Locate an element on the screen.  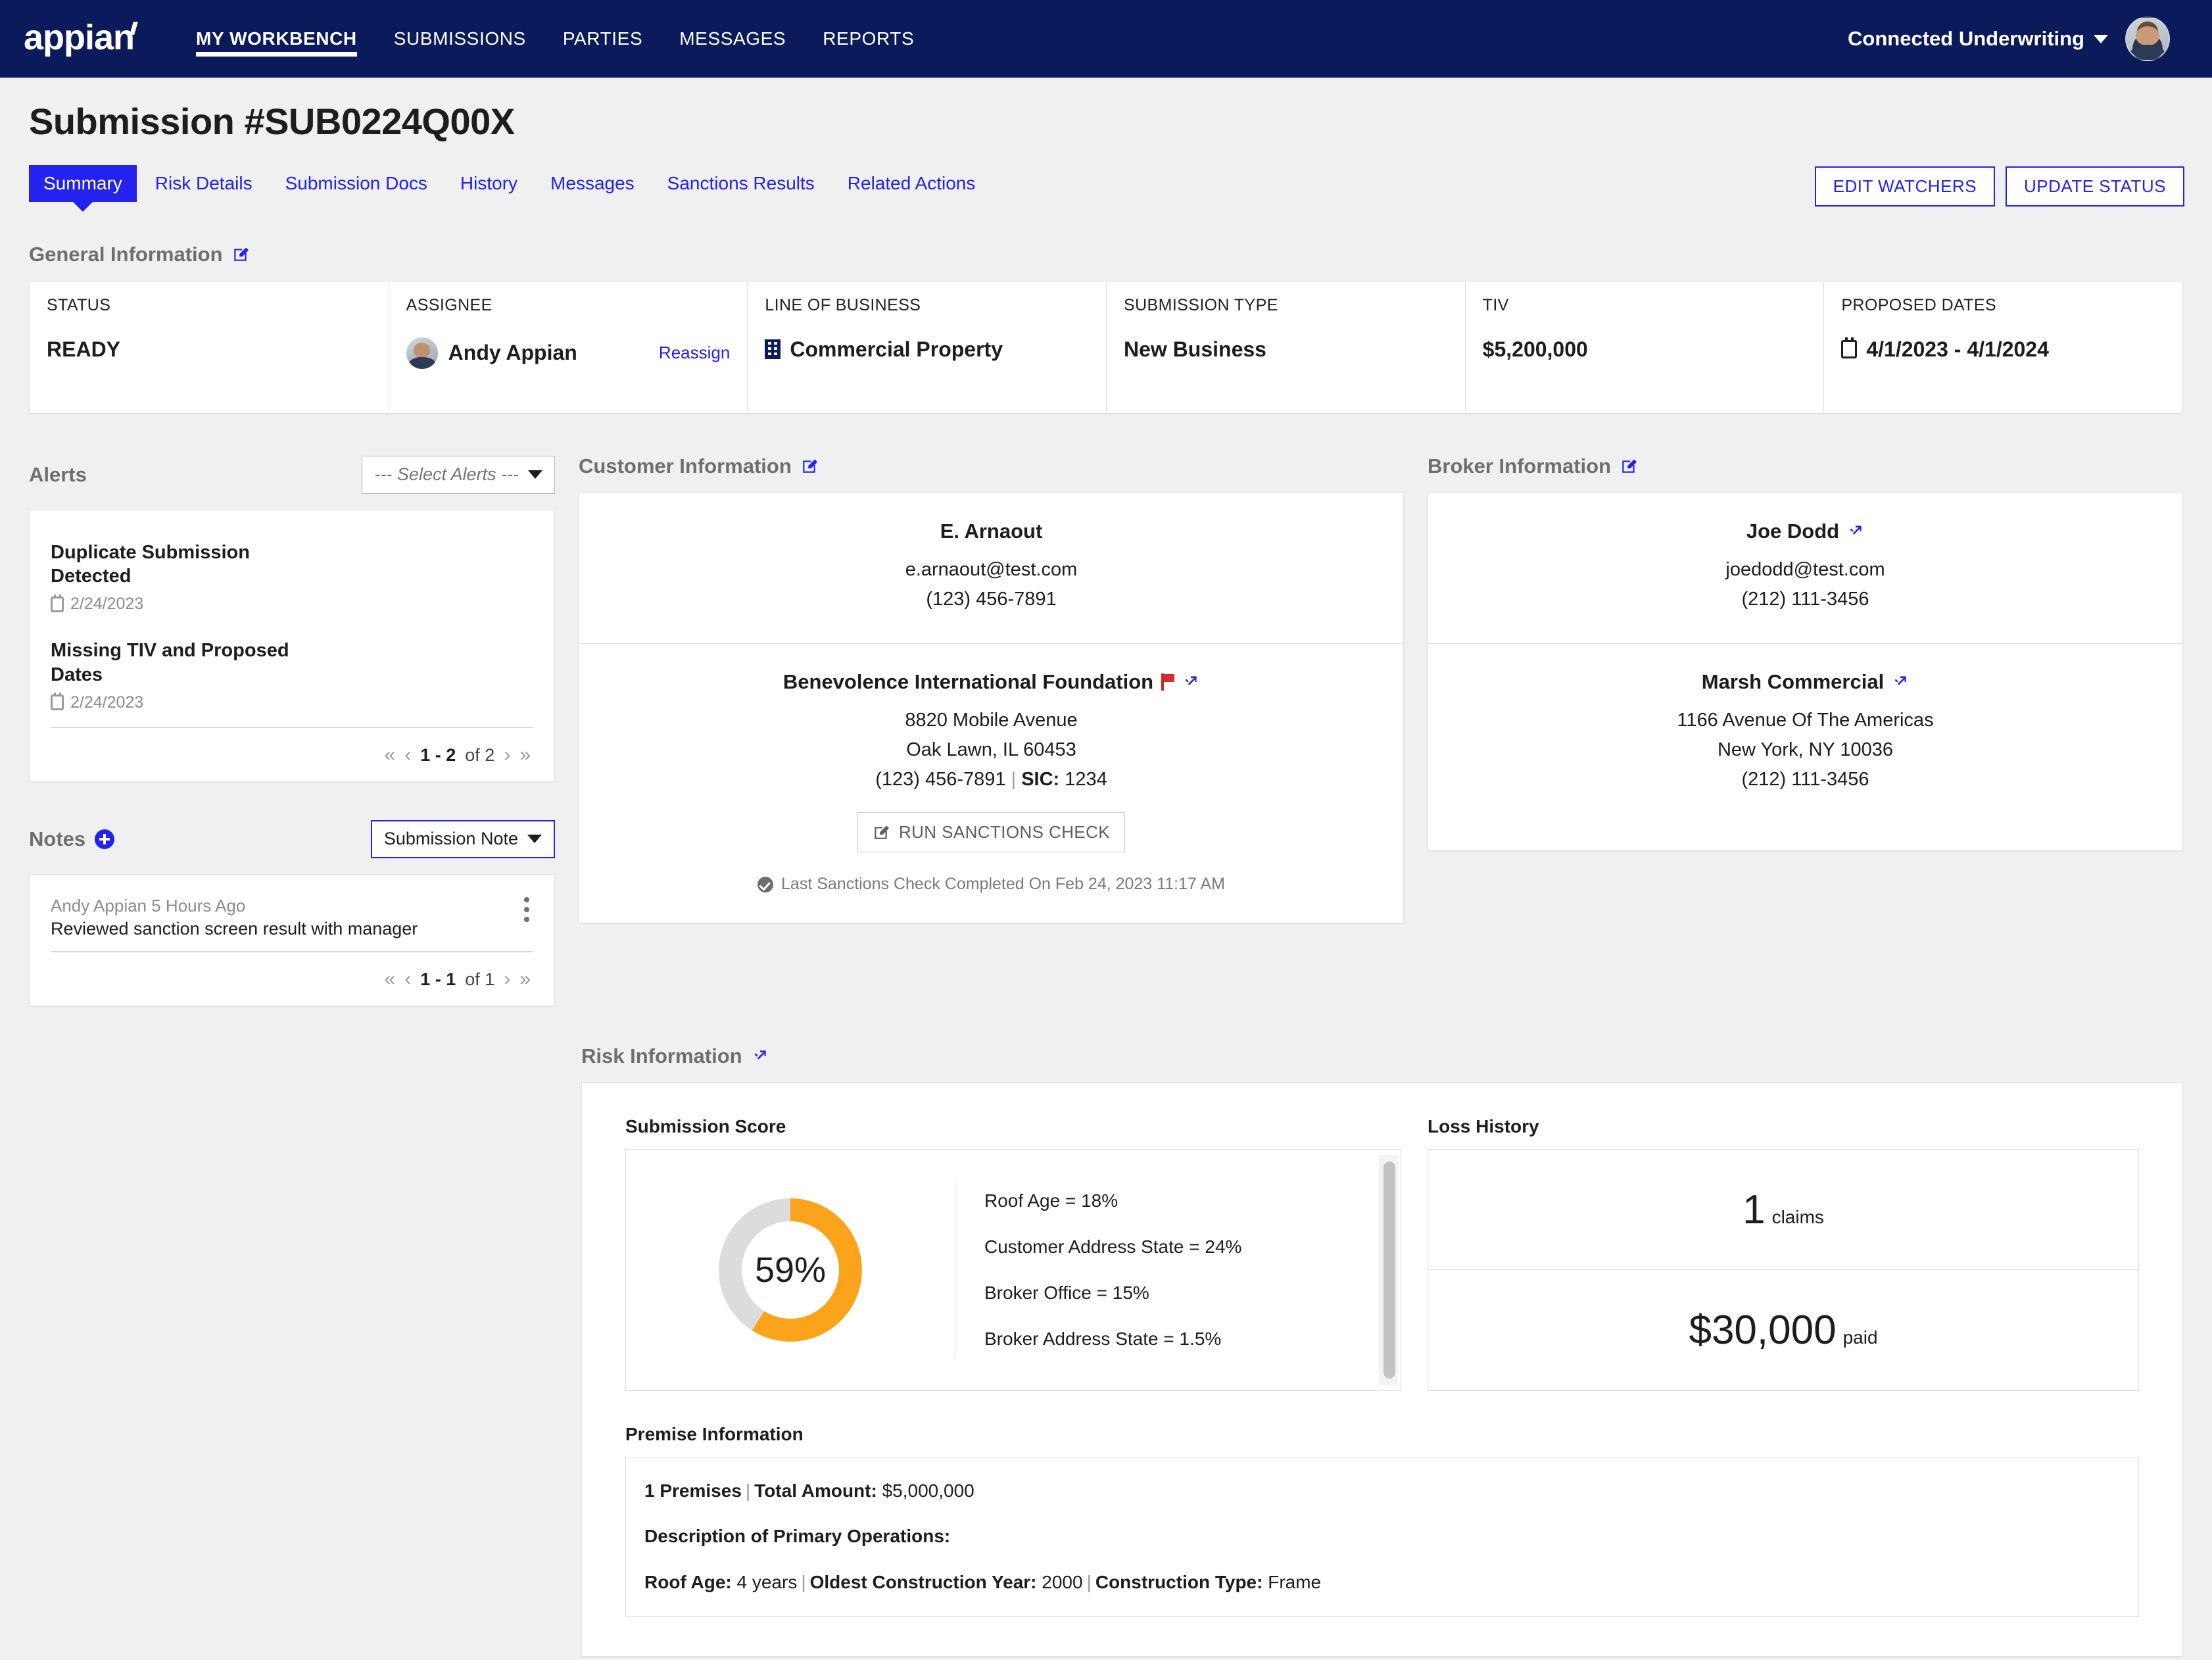
run-sanctions-check-button: RUN SANCTIONS CHECK is located at coordinates (991, 832).